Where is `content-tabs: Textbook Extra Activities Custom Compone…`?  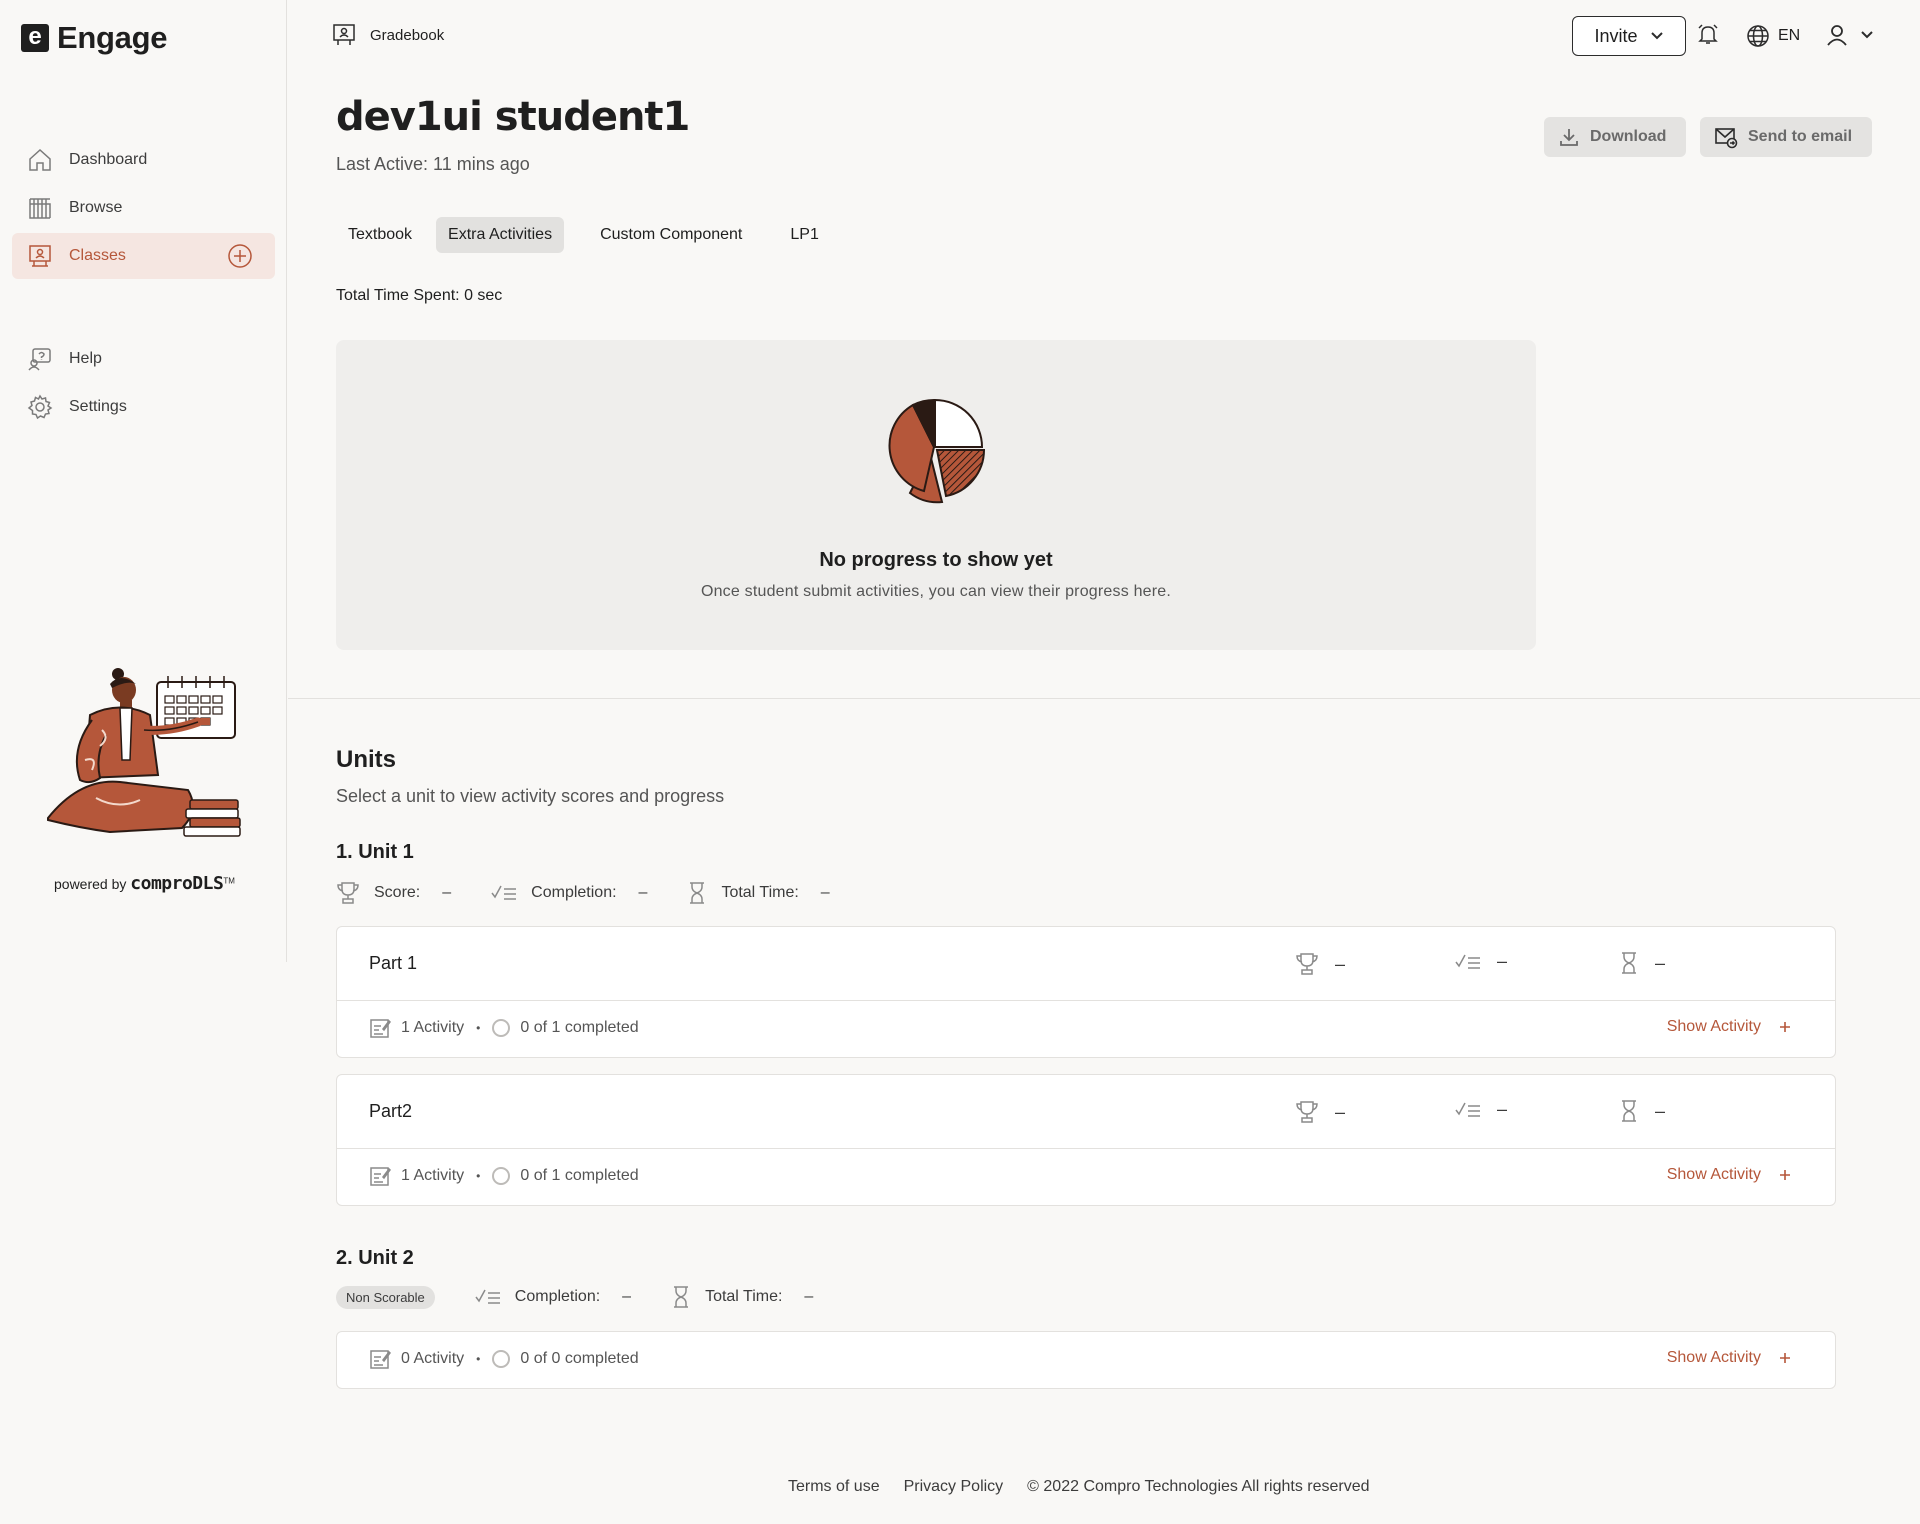 content-tabs: Textbook Extra Activities Custom Compone… is located at coordinates (583, 235).